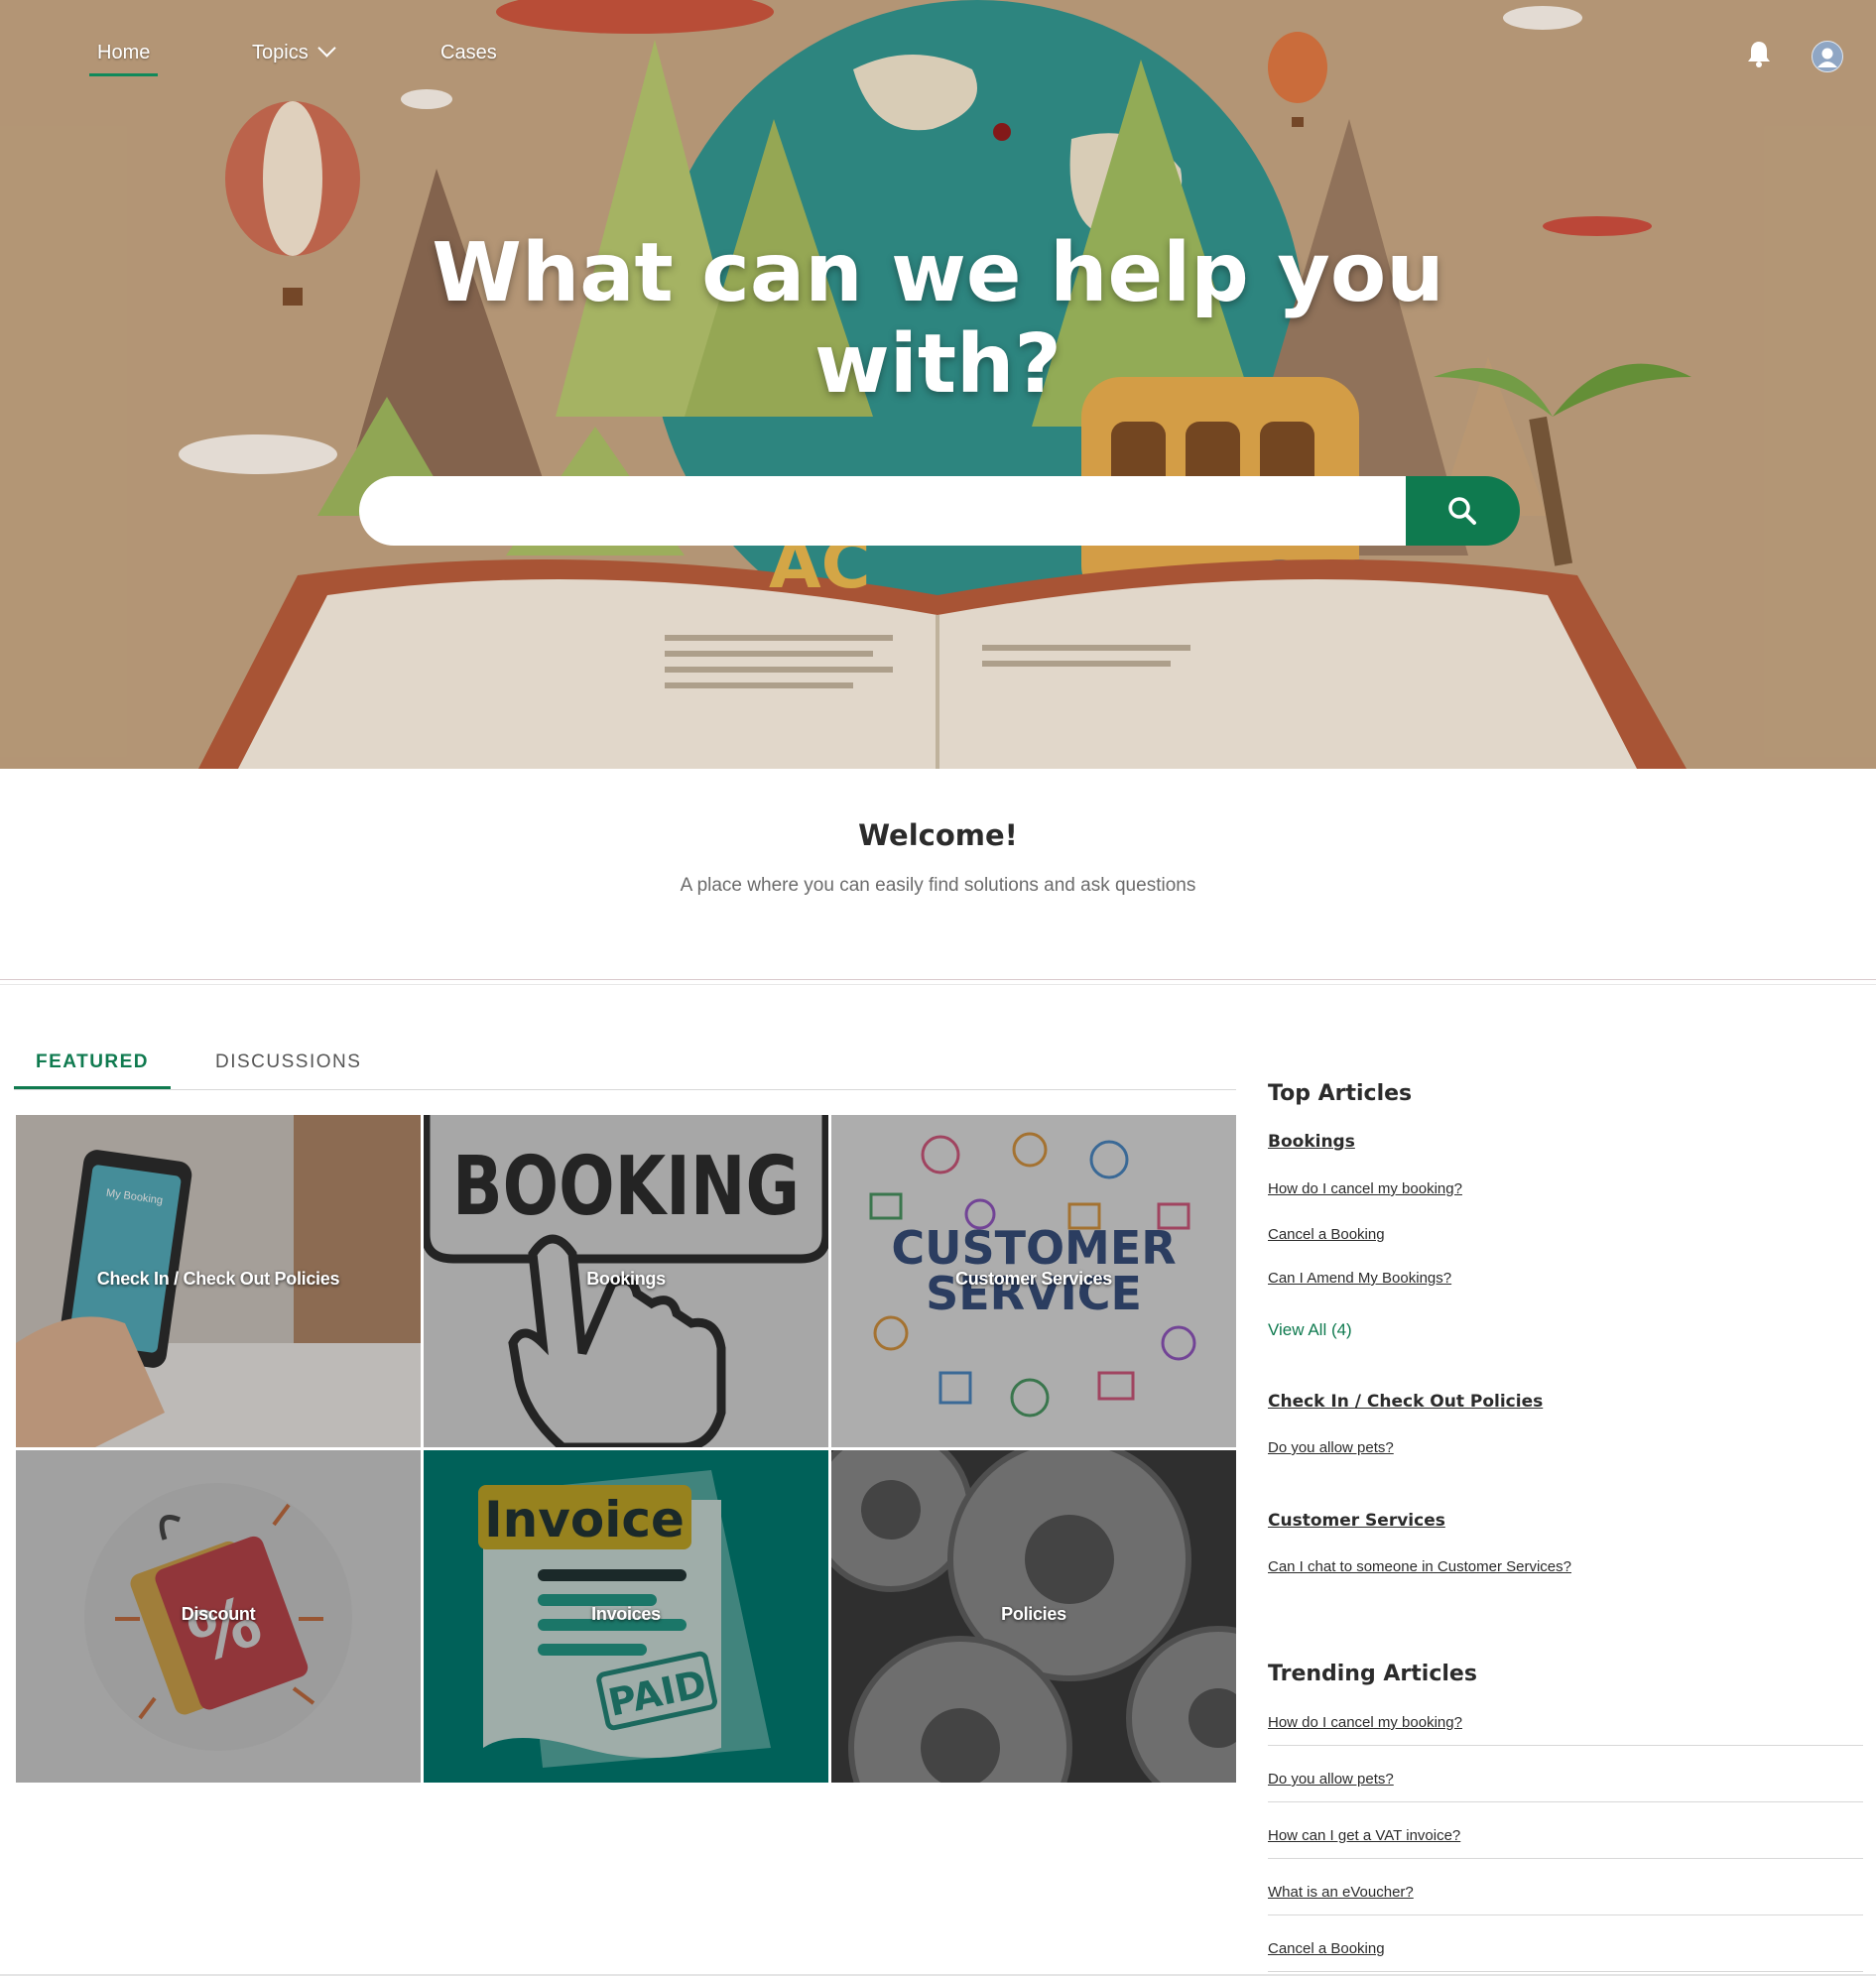  Describe the element at coordinates (1364, 1836) in the screenshot. I see `trending-article-link: How can I get a VAT invoice?` at that location.